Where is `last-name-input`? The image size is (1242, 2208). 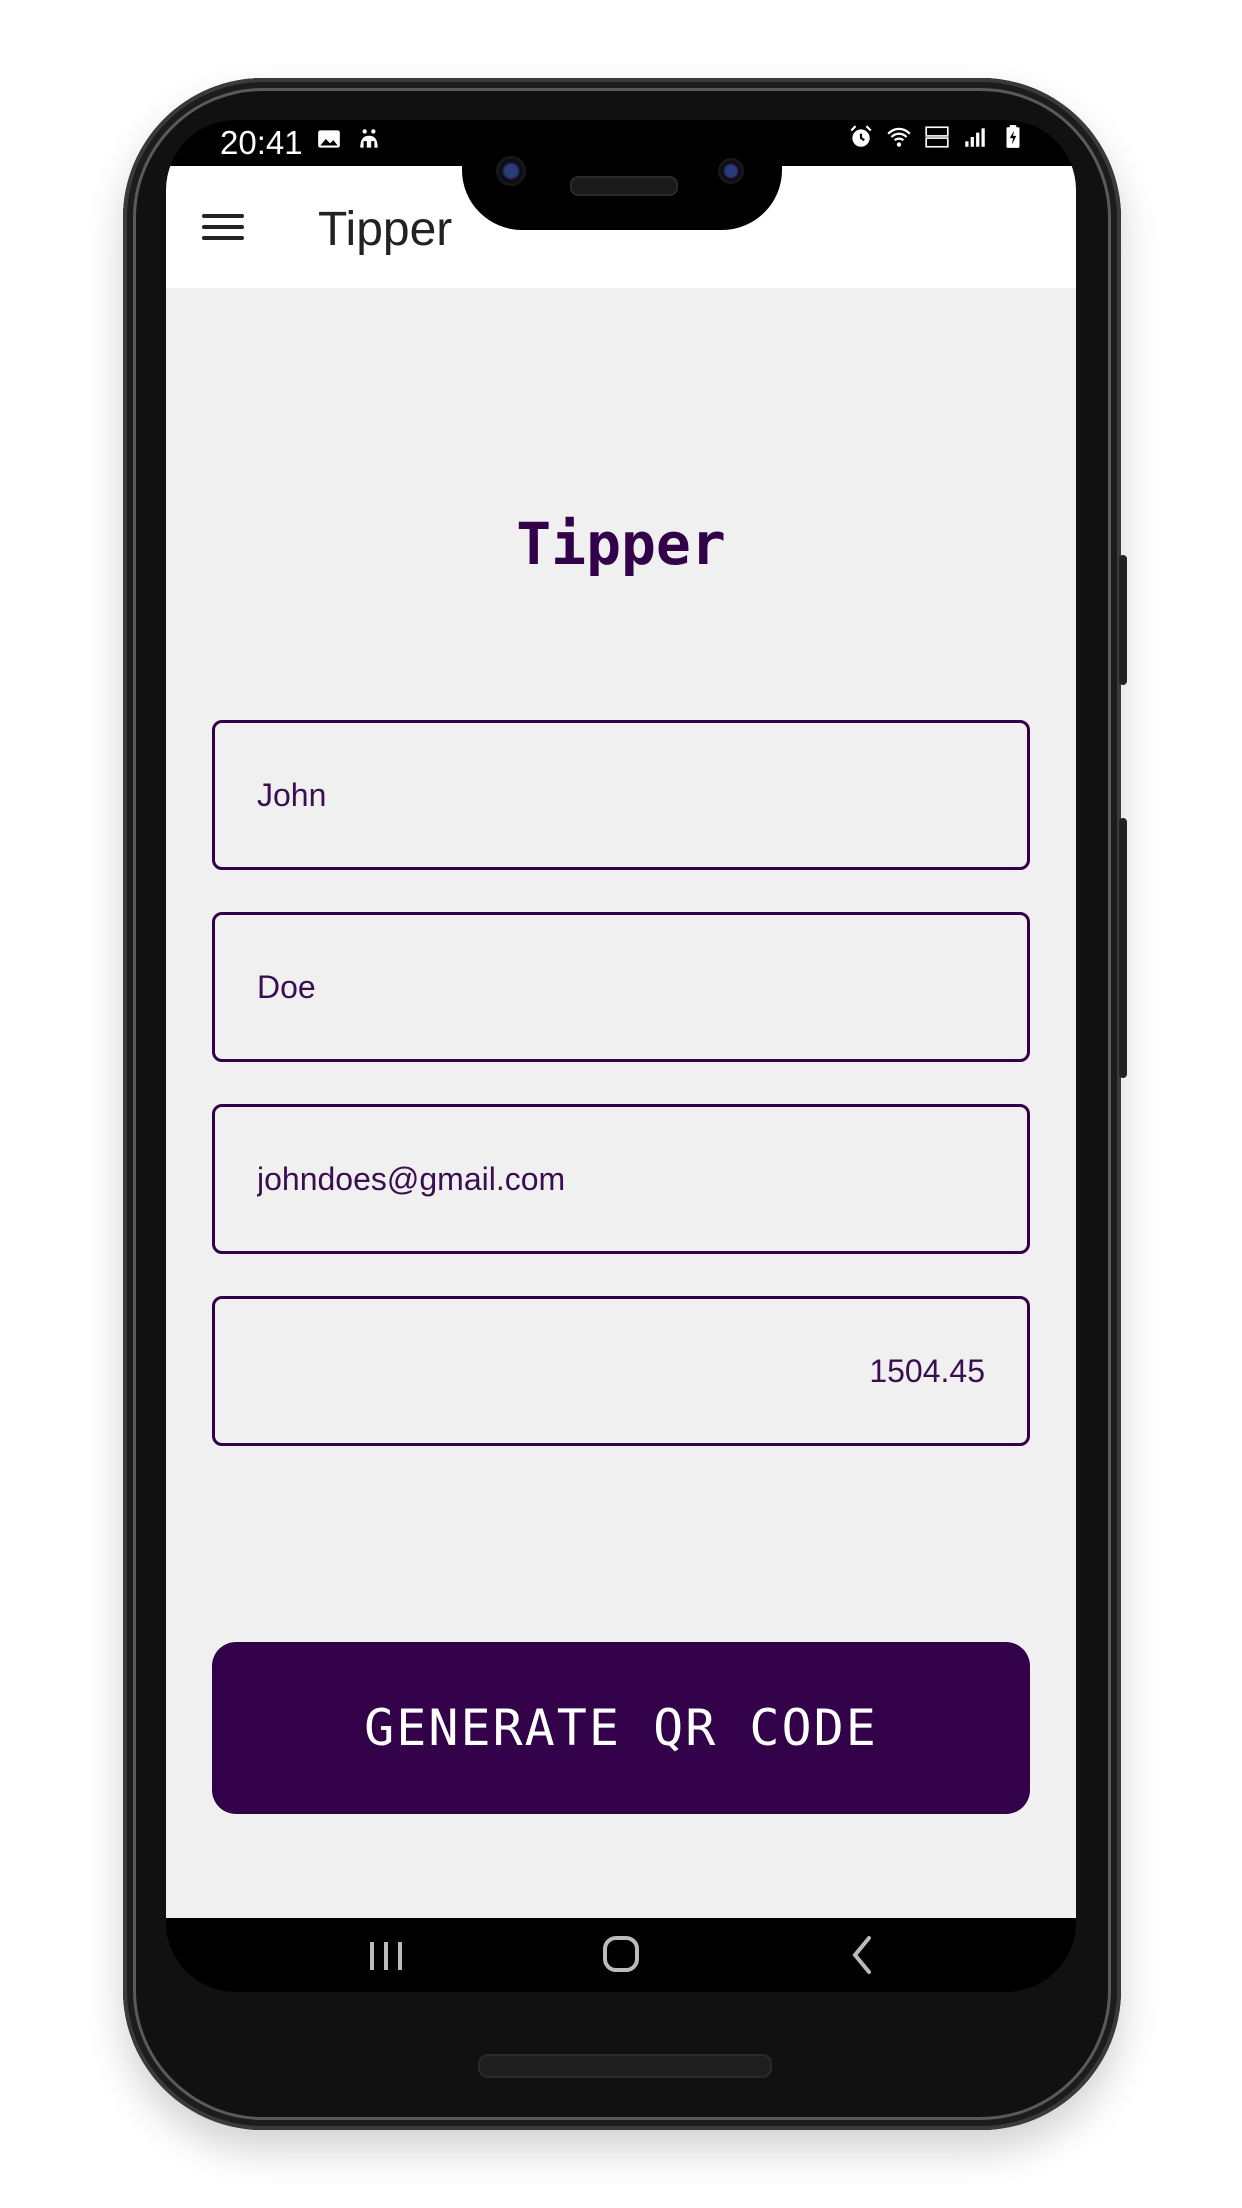
last-name-input is located at coordinates (621, 987).